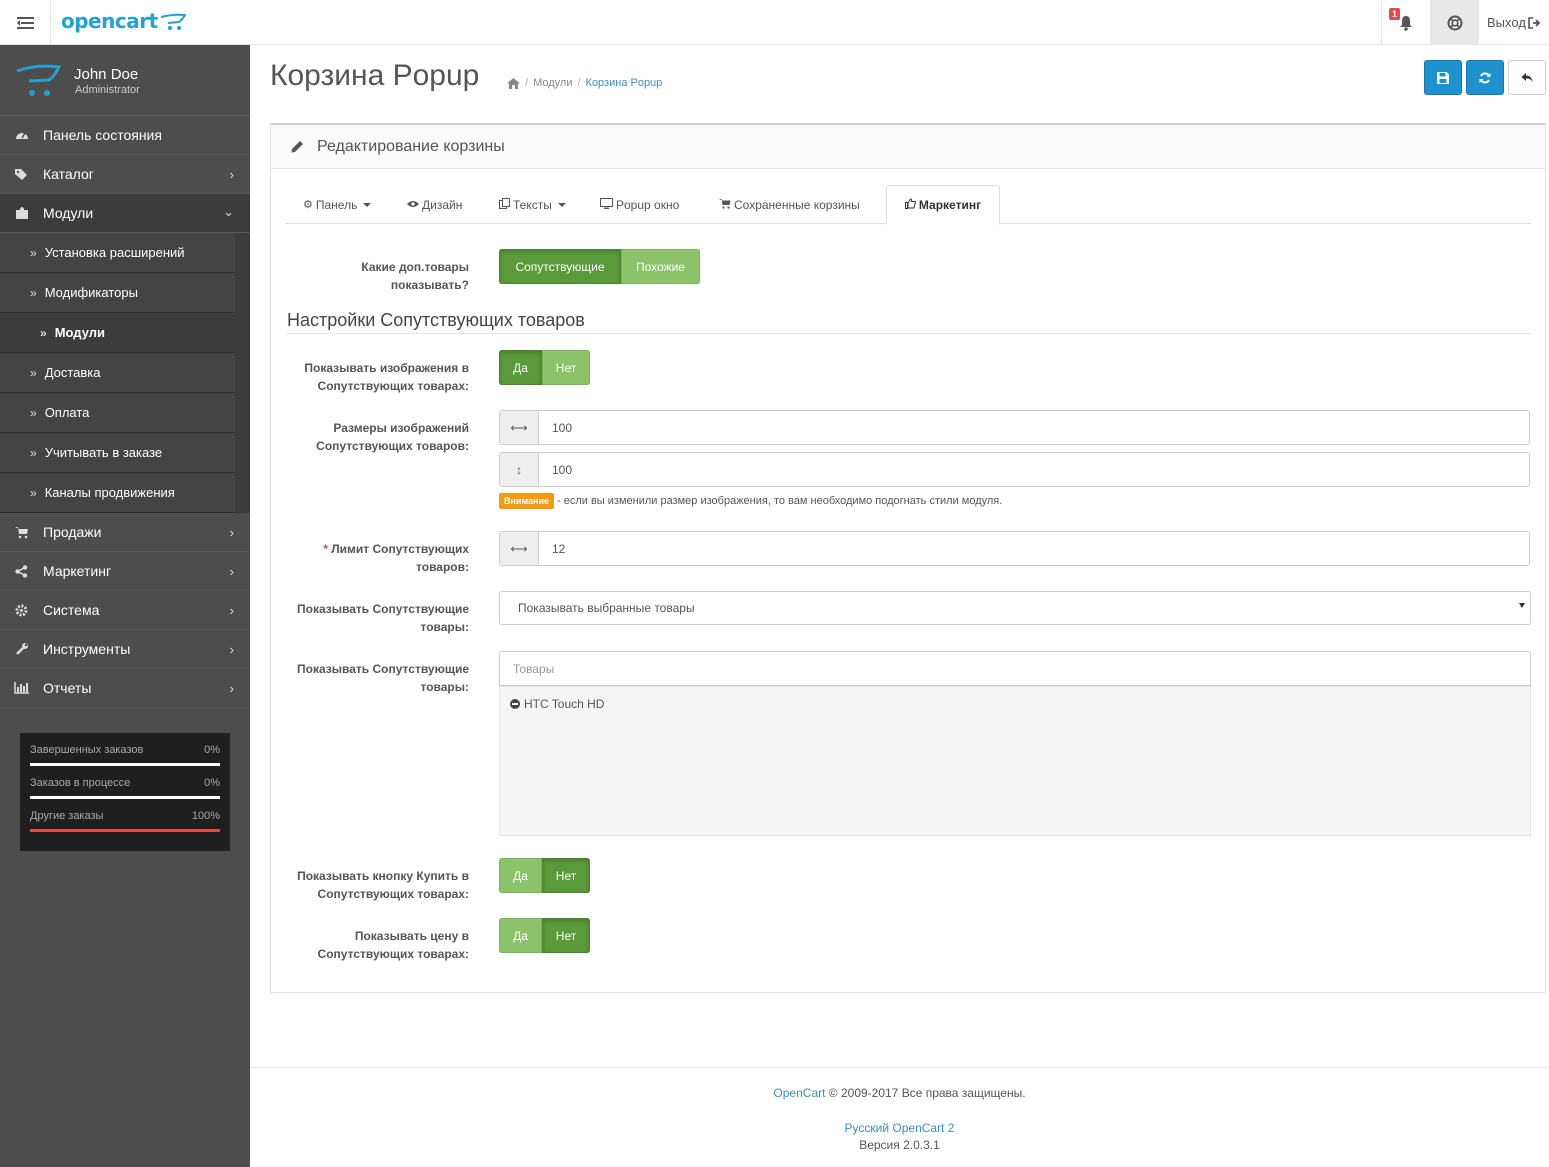 The width and height of the screenshot is (1549, 1167). I want to click on panel-heading: Редактирование корзины, so click(908, 147).